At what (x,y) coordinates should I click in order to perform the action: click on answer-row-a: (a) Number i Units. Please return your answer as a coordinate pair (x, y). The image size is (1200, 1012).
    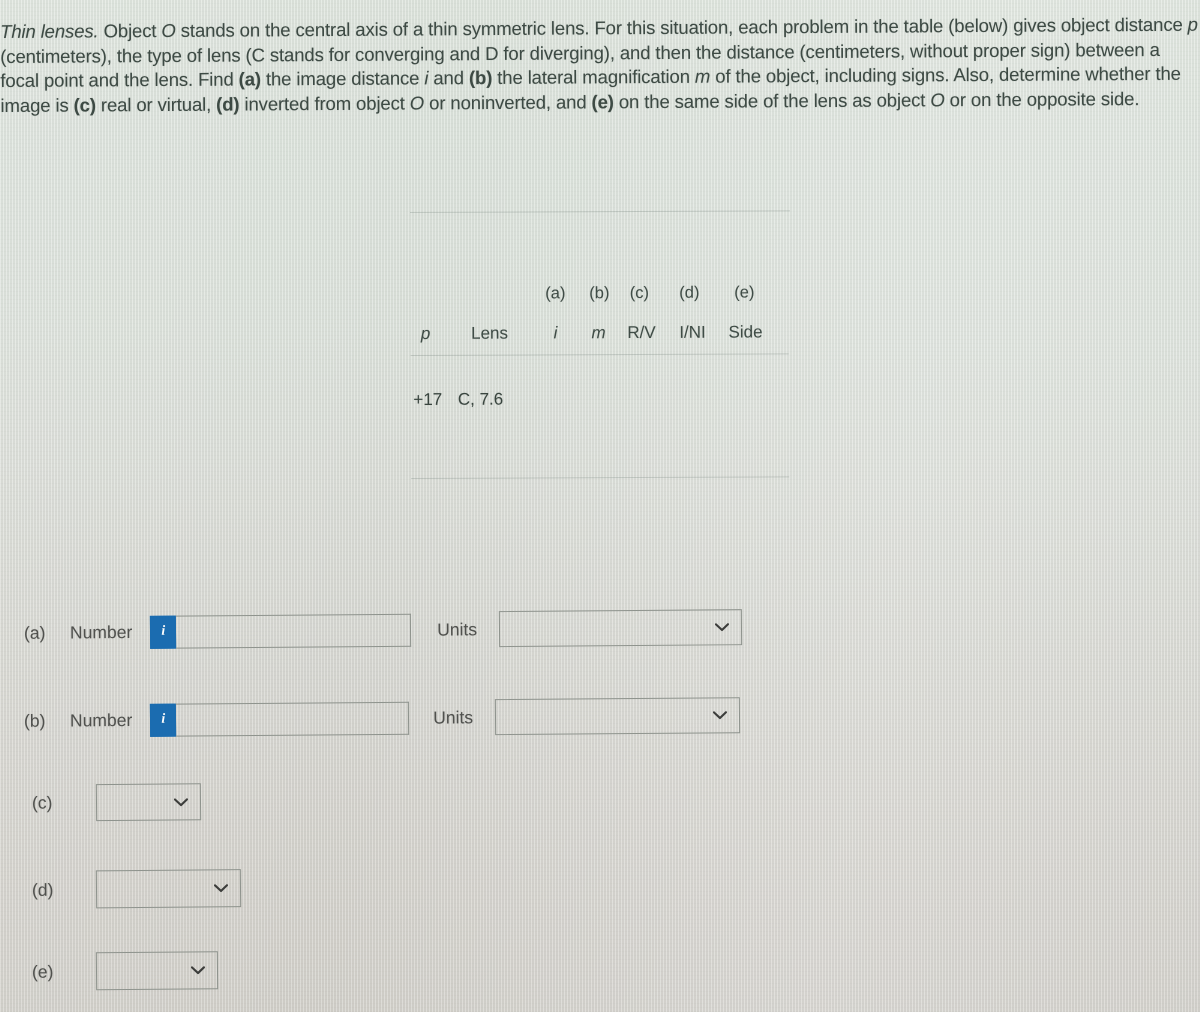
    Looking at the image, I should click on (383, 630).